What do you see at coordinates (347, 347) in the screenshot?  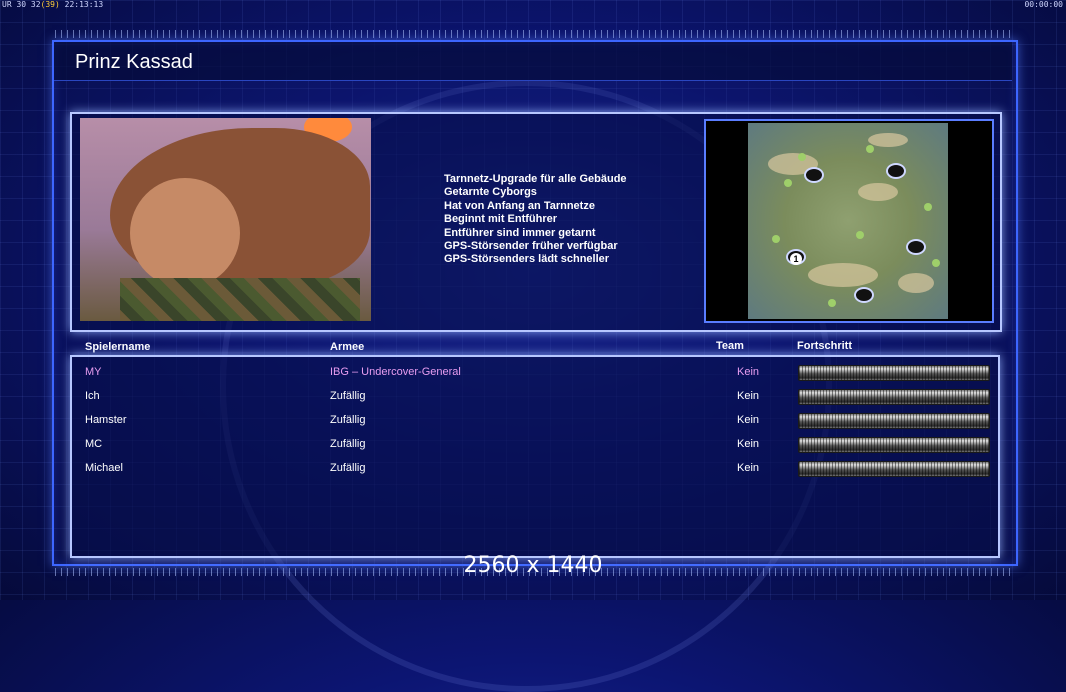 I see `column-header-army: Armee` at bounding box center [347, 347].